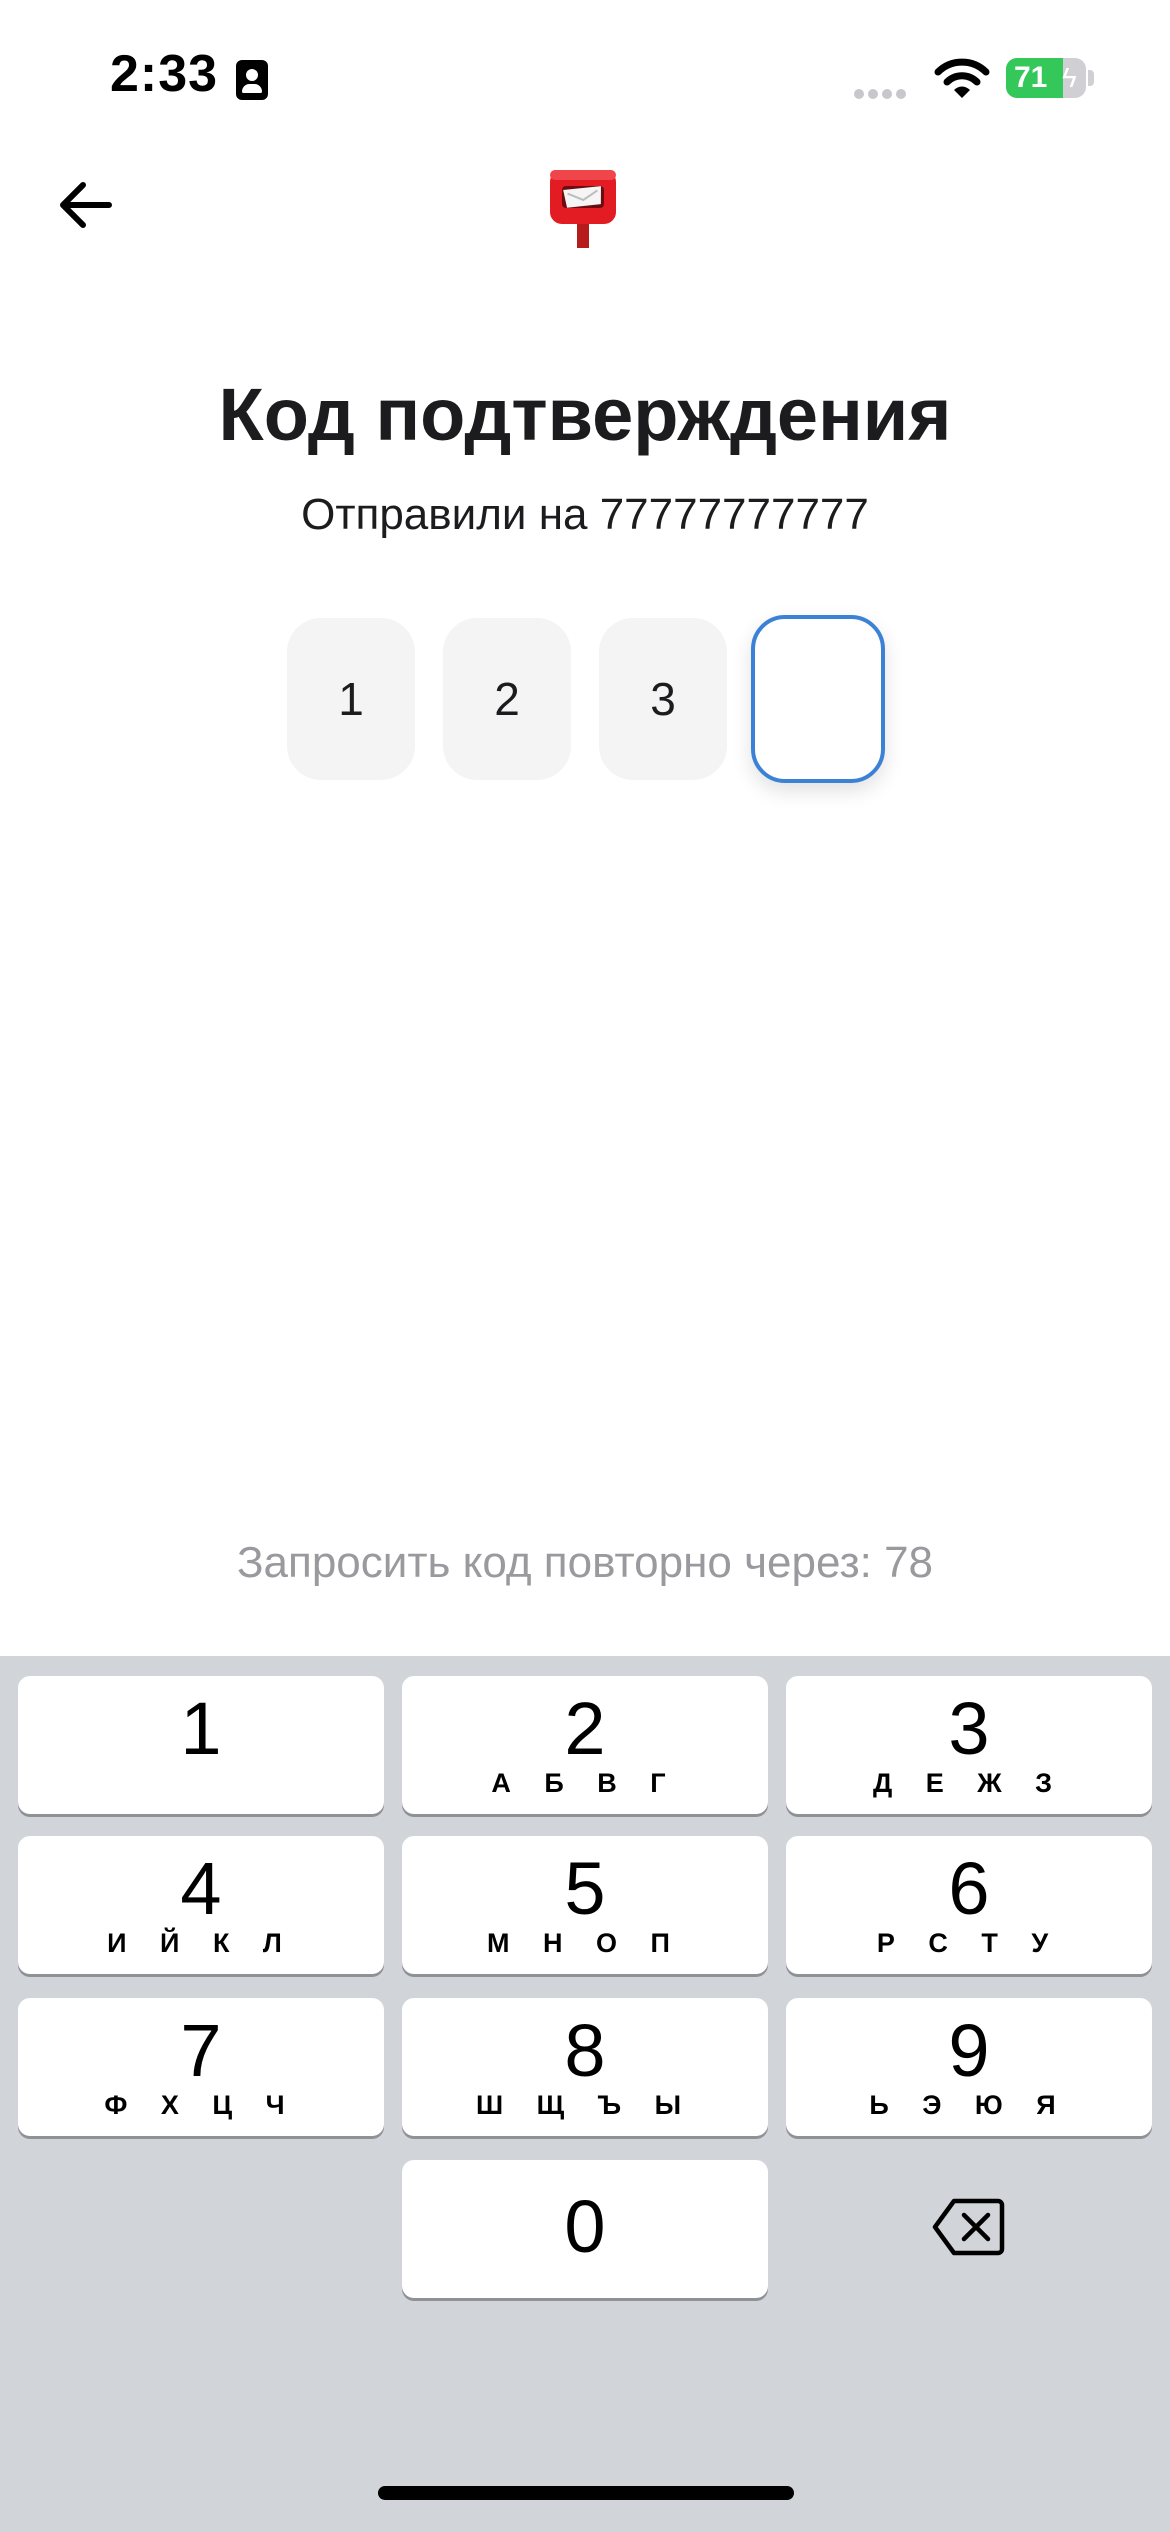  What do you see at coordinates (585, 1943) in the screenshot?
I see `key-letters: М Н О П` at bounding box center [585, 1943].